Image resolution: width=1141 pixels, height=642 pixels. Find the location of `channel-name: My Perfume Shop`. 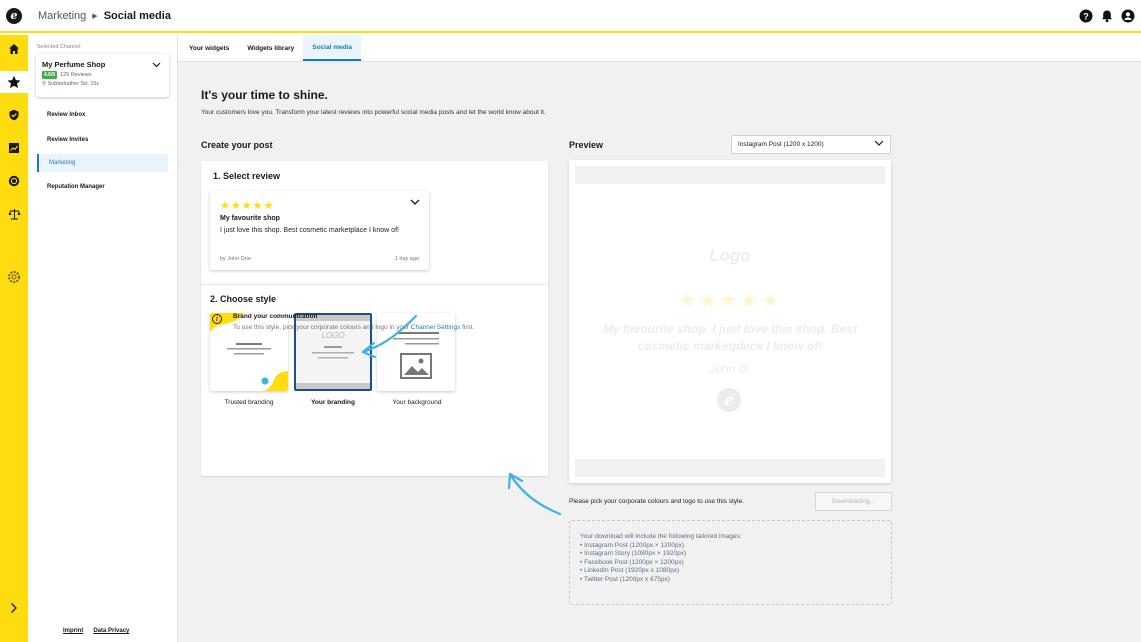

channel-name: My Perfume Shop is located at coordinates (74, 64).